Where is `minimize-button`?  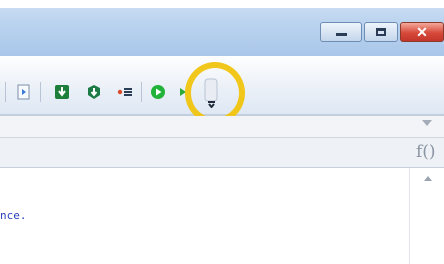
minimize-button is located at coordinates (341, 32).